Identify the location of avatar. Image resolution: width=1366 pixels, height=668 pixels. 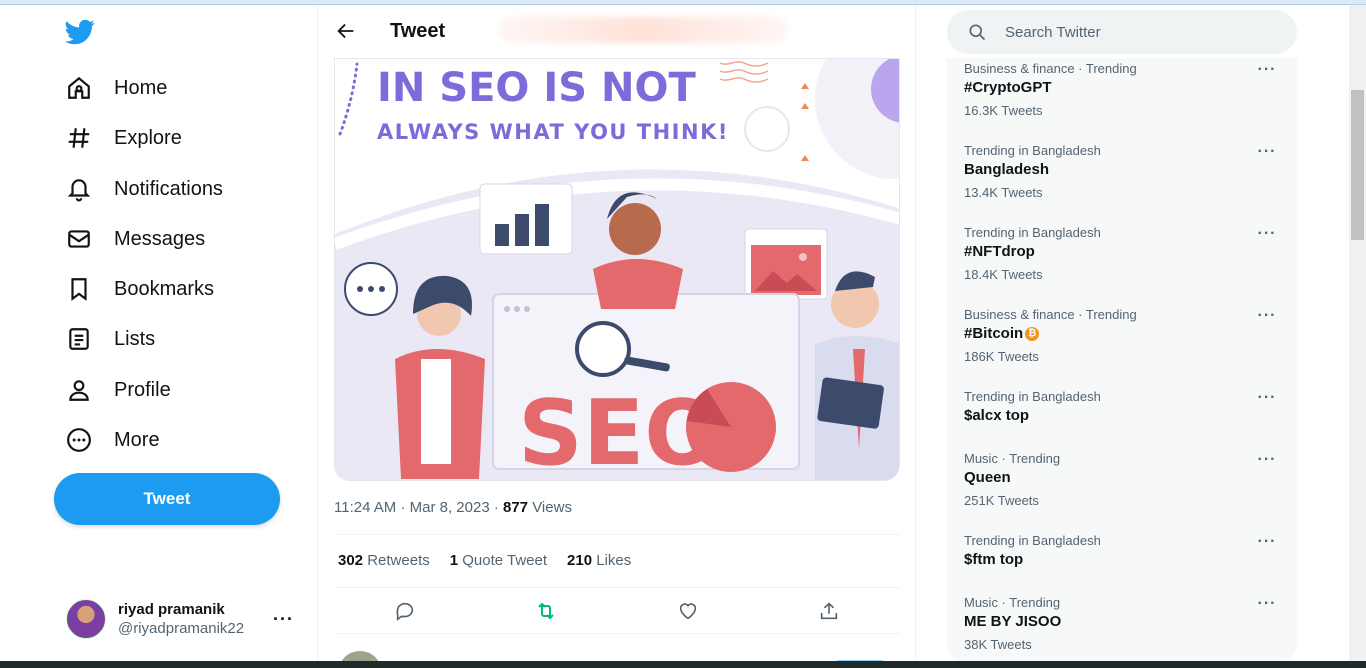
(86, 619).